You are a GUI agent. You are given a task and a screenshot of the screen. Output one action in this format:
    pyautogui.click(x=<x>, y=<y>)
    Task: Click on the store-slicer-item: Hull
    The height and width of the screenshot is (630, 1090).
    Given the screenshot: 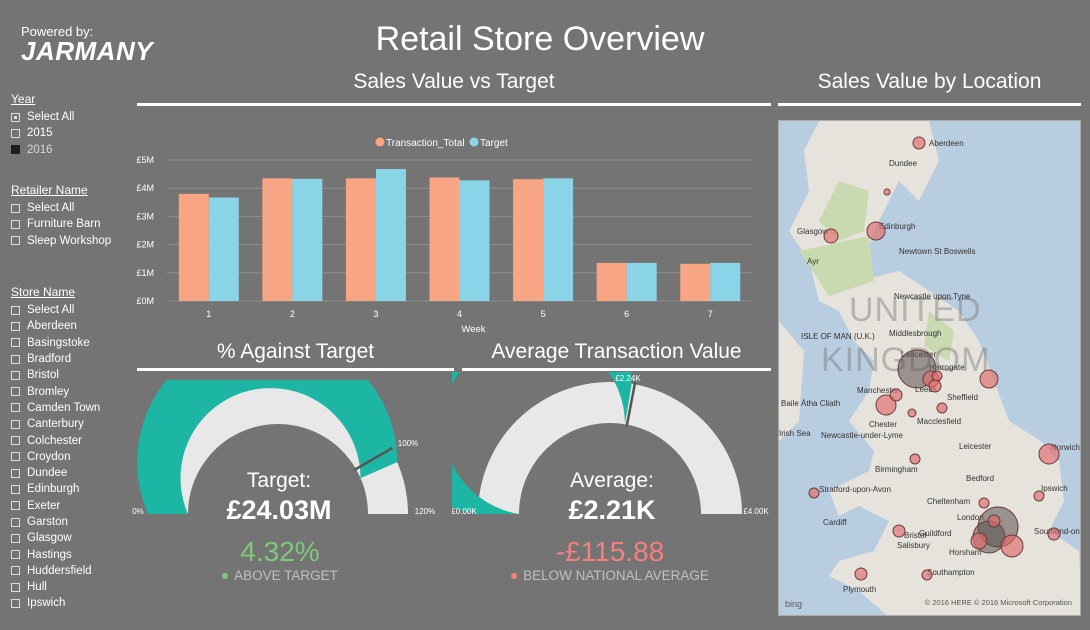 What is the action you would take?
    pyautogui.click(x=66, y=587)
    